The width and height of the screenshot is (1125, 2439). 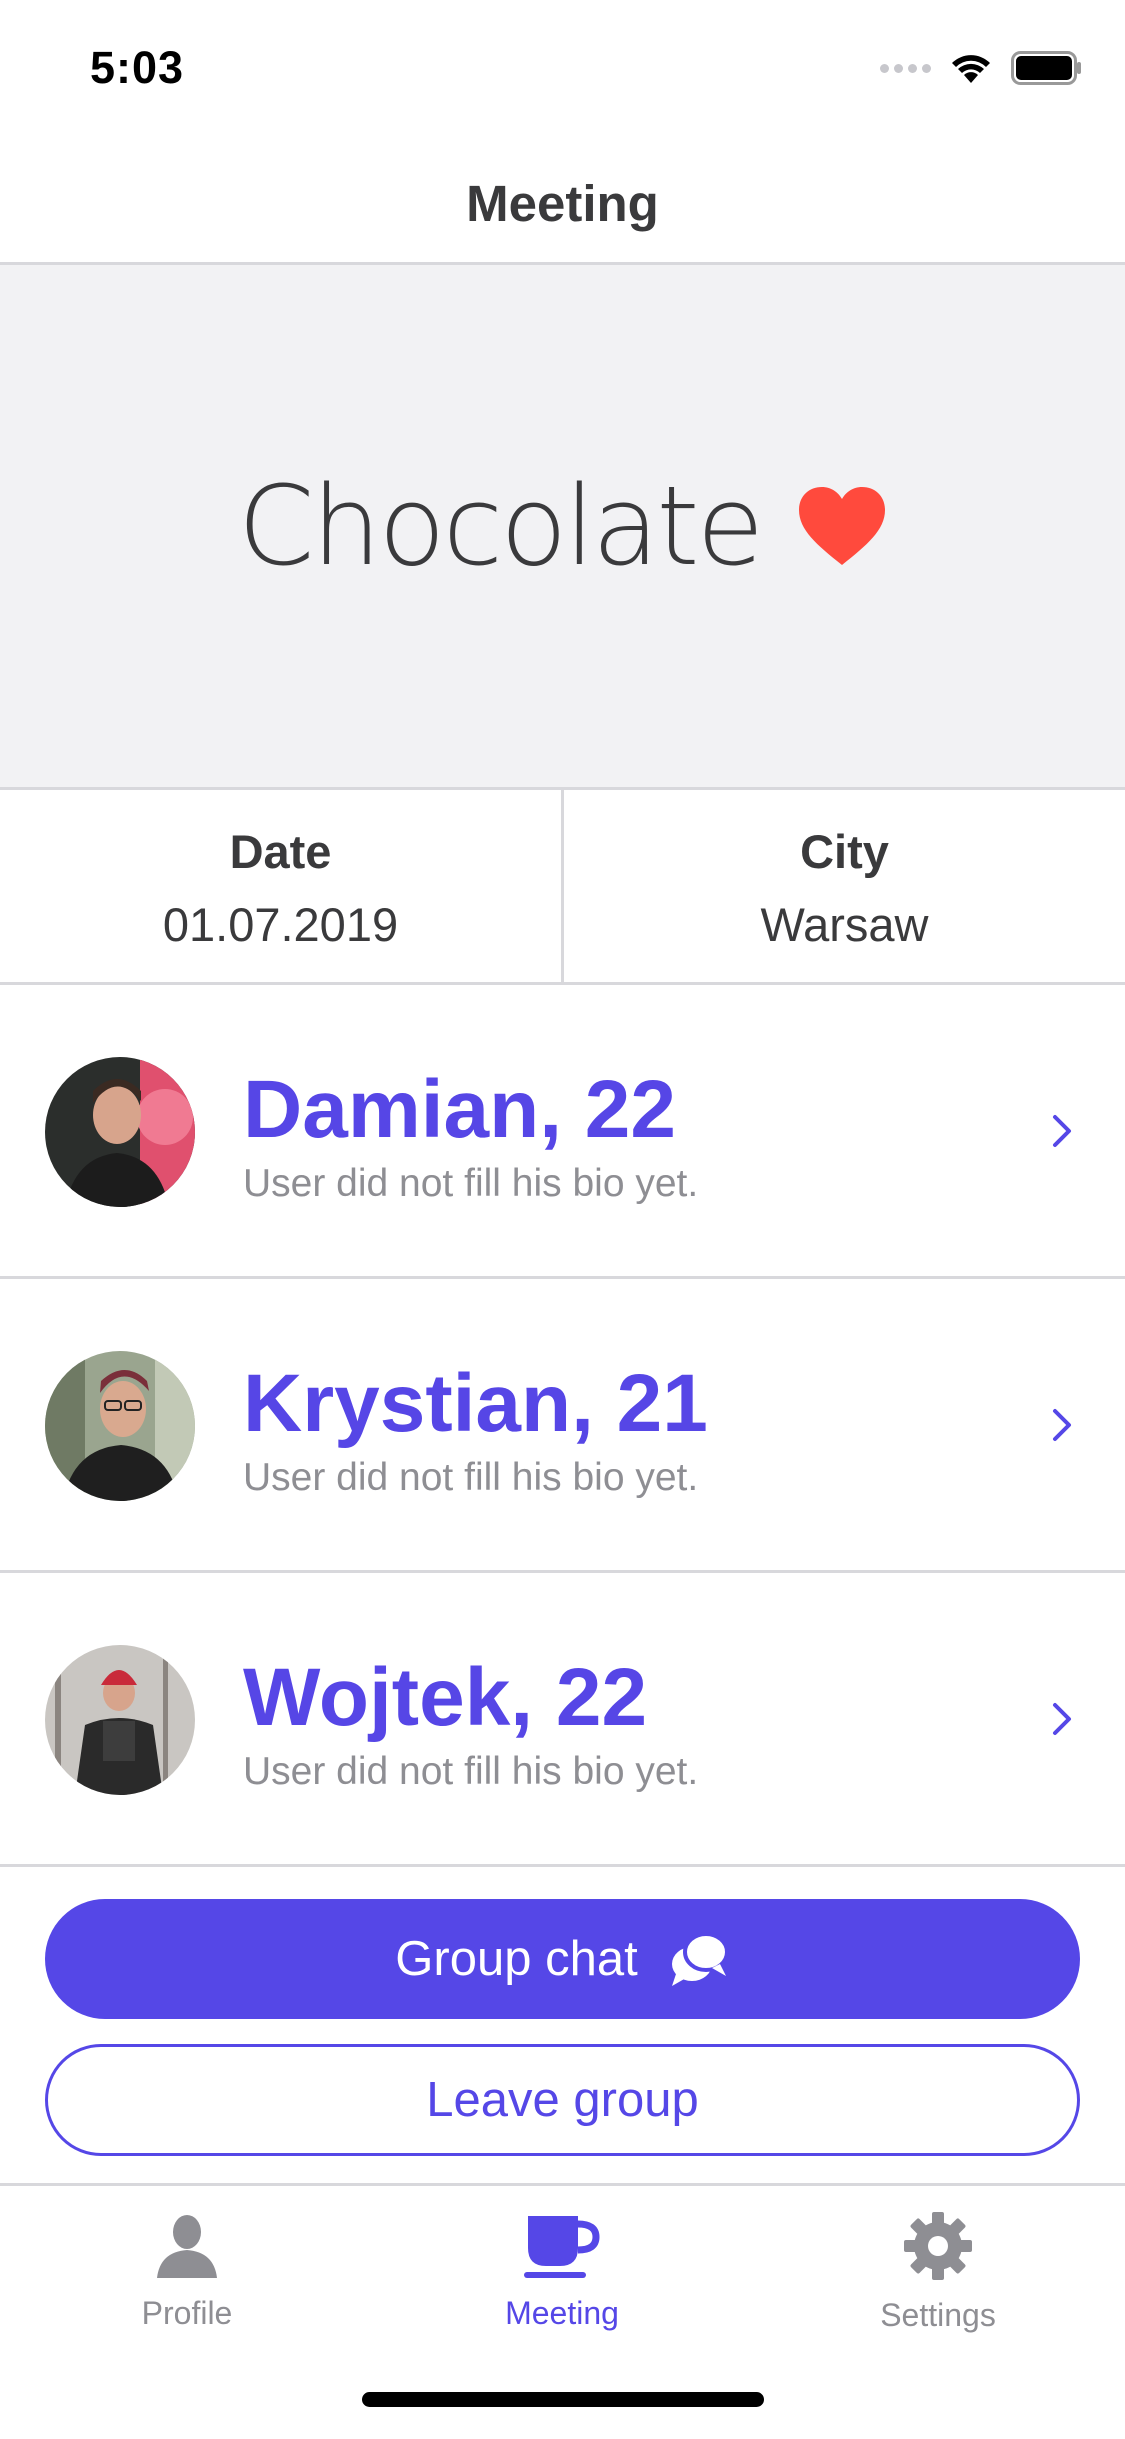 What do you see at coordinates (516, 1959) in the screenshot?
I see `group-chat-label: Group chat` at bounding box center [516, 1959].